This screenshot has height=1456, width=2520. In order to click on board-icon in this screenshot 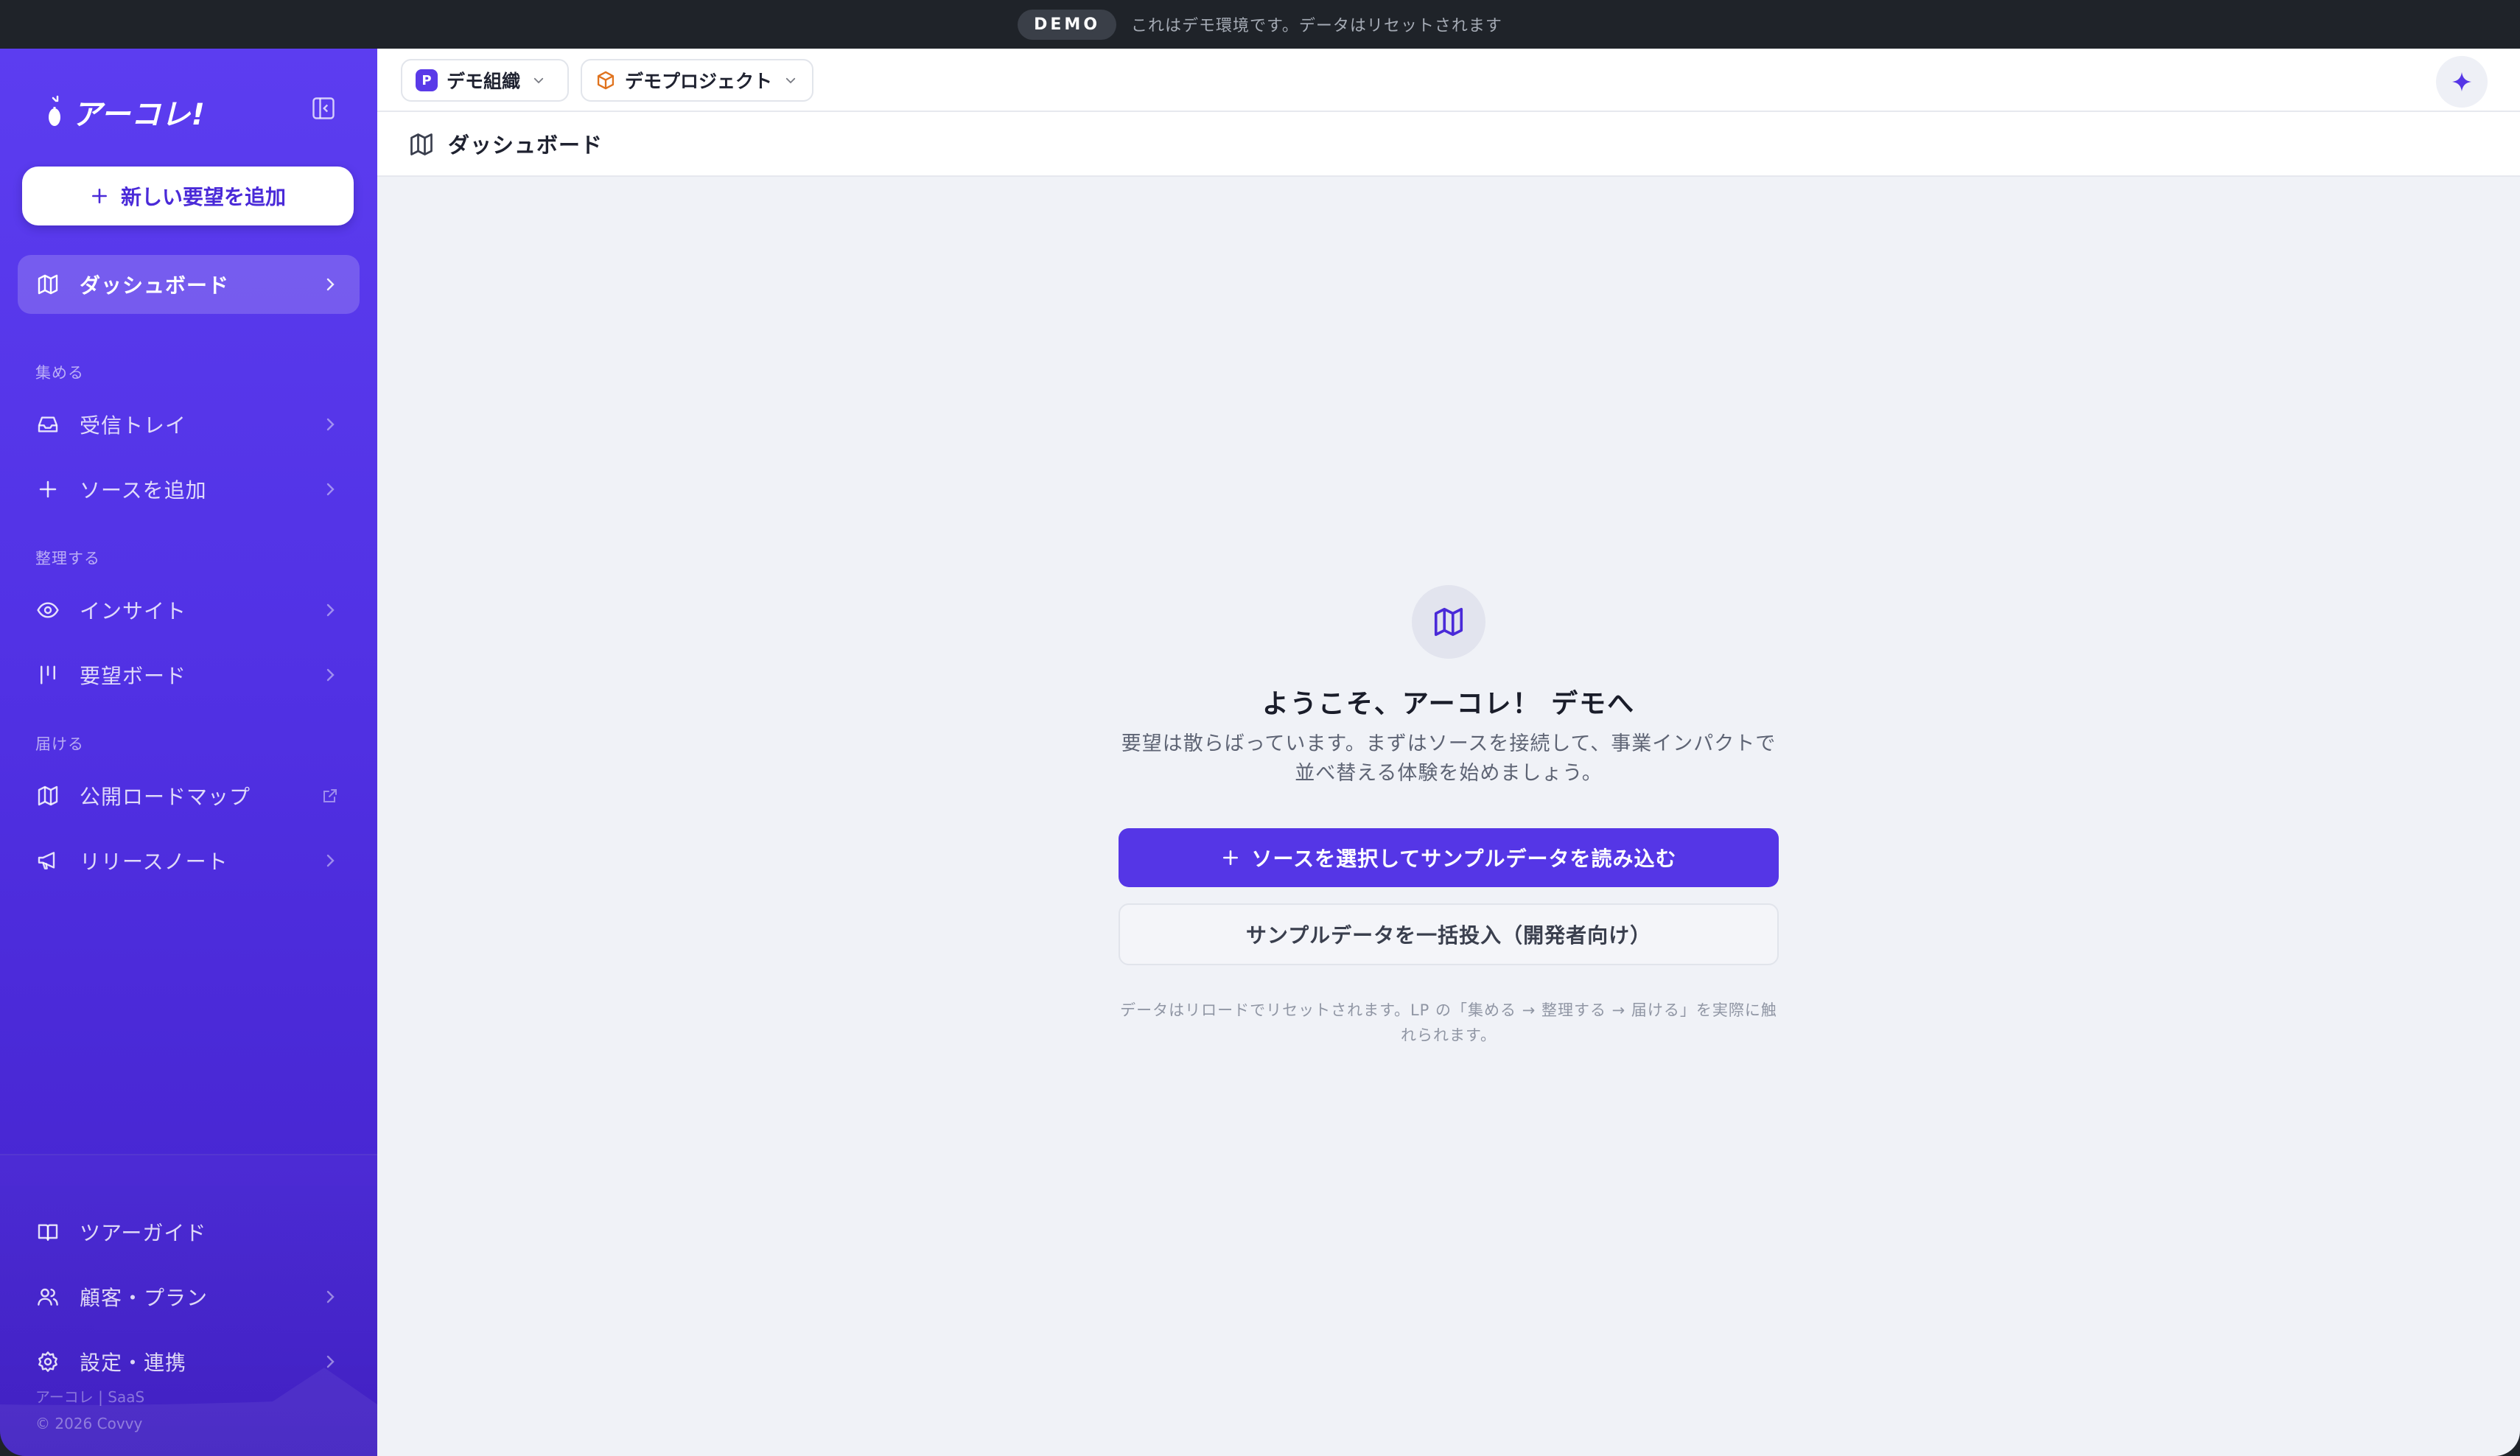, I will do `click(47, 674)`.